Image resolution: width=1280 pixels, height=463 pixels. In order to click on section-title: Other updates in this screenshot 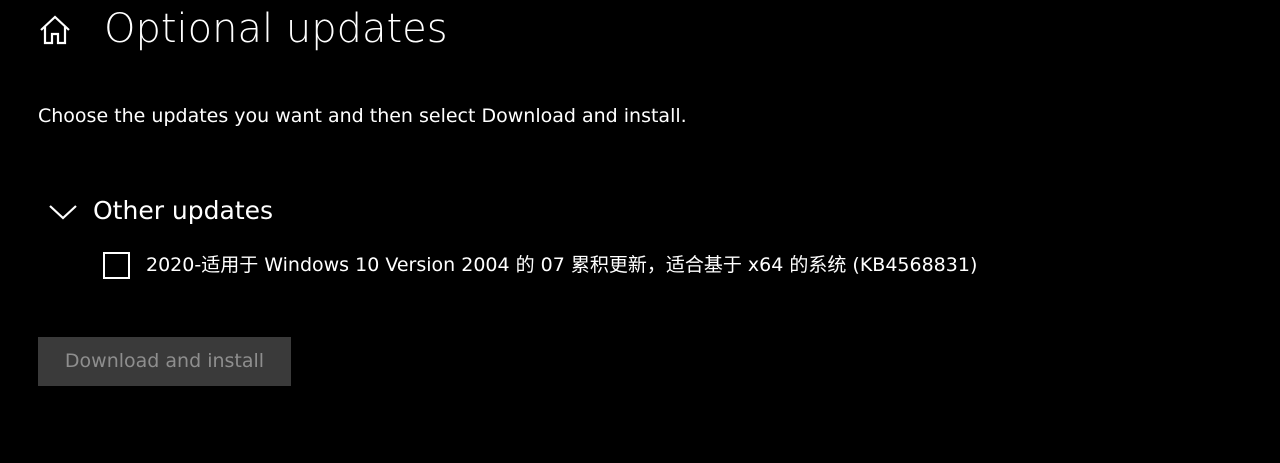, I will do `click(183, 210)`.